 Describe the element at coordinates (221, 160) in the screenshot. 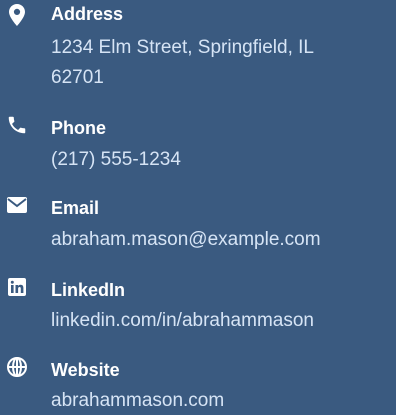

I see `phone-link: (217) 555-1234` at that location.